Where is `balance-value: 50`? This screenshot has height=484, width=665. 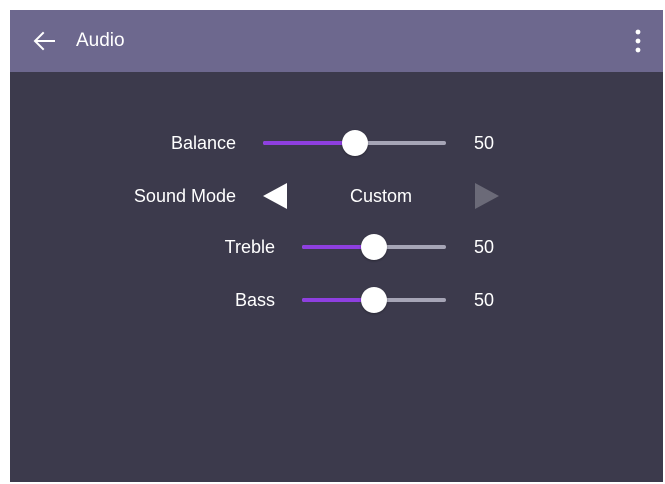 balance-value: 50 is located at coordinates (484, 143).